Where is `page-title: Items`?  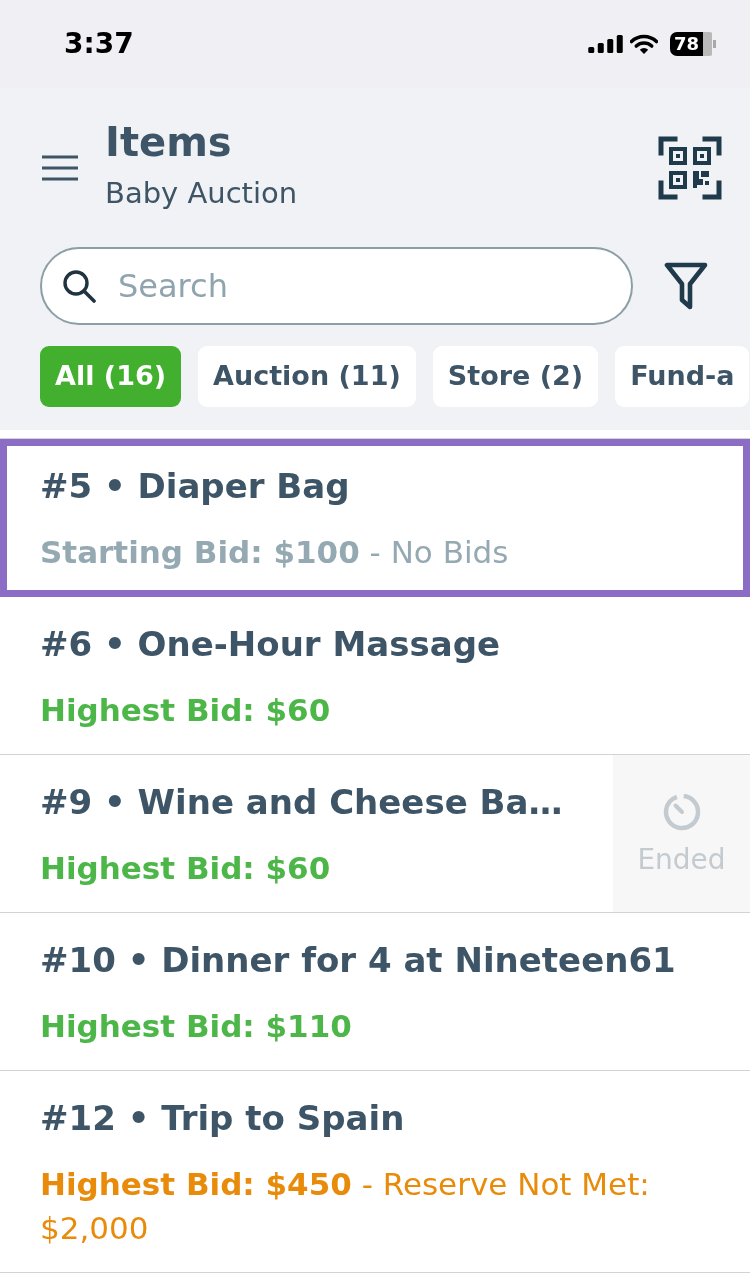 page-title: Items is located at coordinates (169, 142).